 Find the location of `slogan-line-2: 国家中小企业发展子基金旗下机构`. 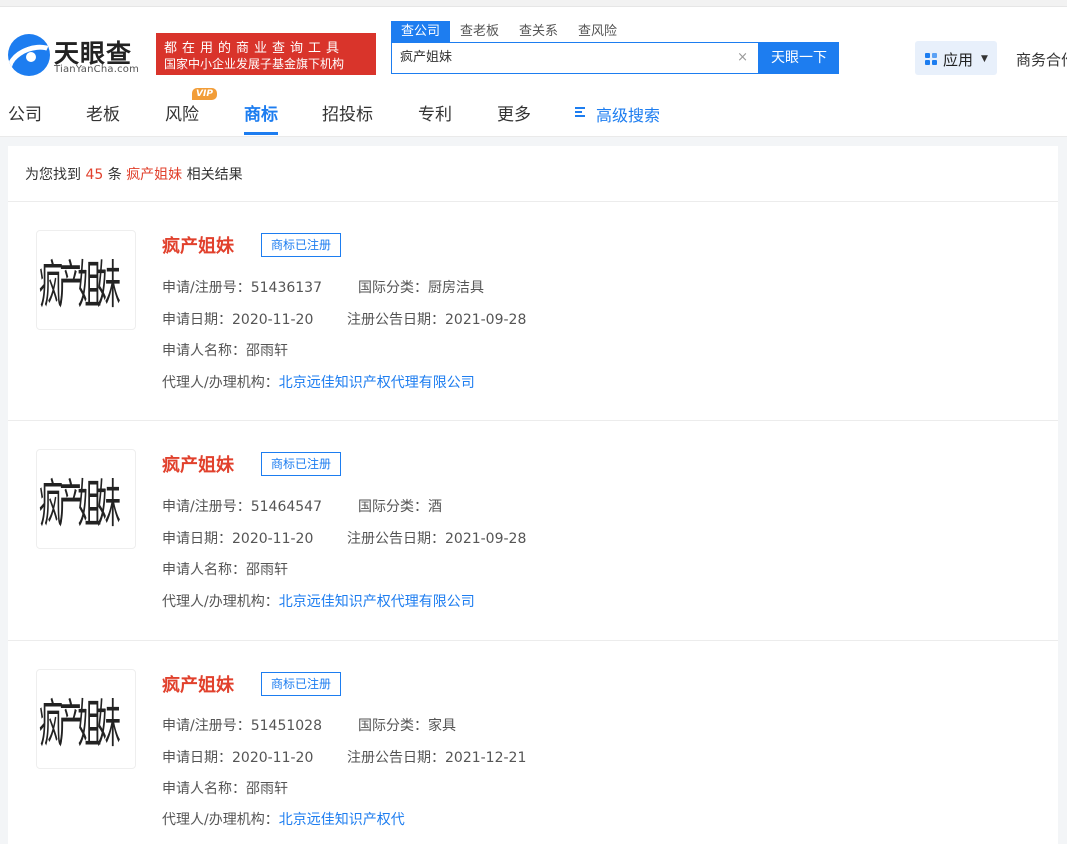

slogan-line-2: 国家中小企业发展子基金旗下机构 is located at coordinates (254, 64).